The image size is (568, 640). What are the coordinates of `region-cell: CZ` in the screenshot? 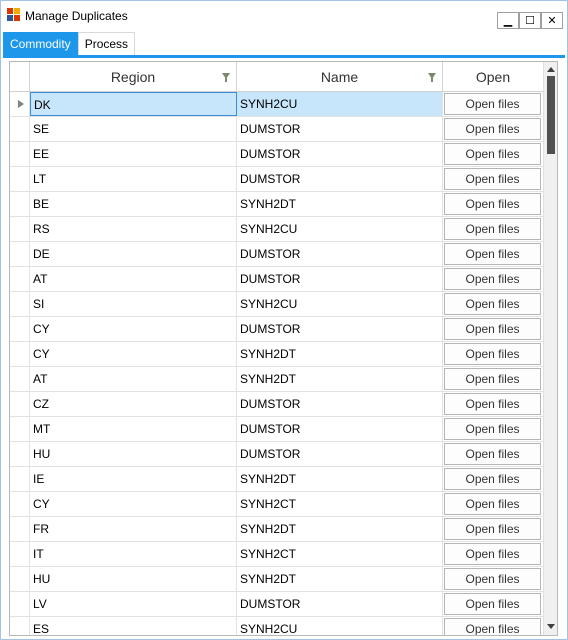 It's located at (133, 404).